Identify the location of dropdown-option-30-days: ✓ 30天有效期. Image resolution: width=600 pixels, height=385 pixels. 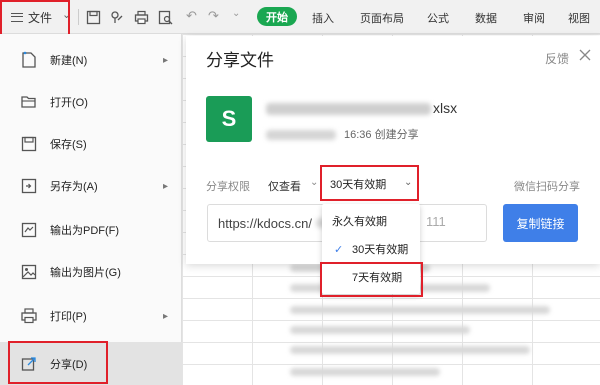
(371, 249).